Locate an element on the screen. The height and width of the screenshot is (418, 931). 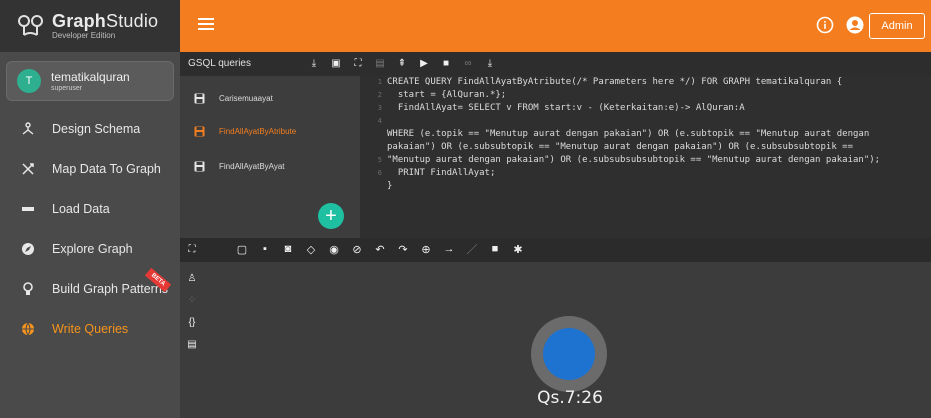
table-view-icon: ▤ is located at coordinates (192, 344).